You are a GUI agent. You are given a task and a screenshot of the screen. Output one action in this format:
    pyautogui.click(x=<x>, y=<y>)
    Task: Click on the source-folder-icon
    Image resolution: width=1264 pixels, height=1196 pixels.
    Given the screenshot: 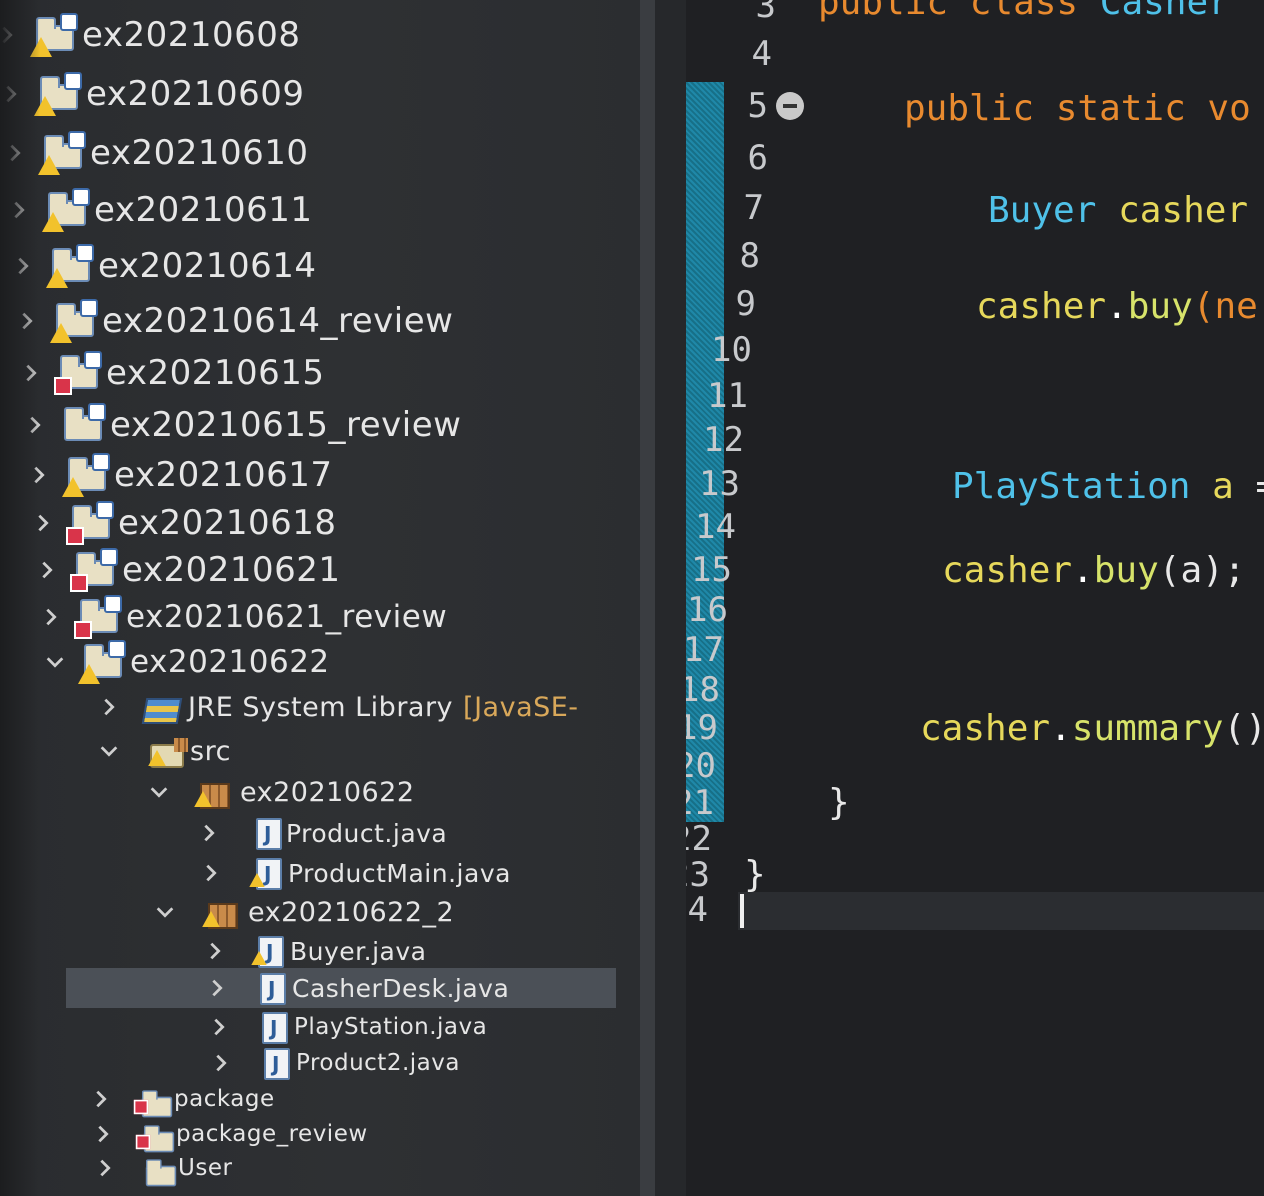 What is the action you would take?
    pyautogui.click(x=167, y=751)
    